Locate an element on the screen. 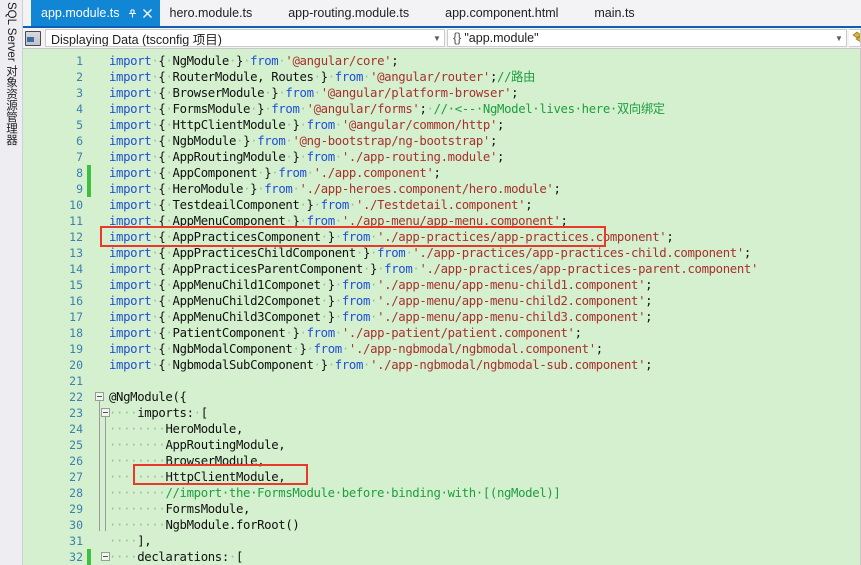  tab-app-routing-module-ts: app-routing.module.ts is located at coordinates (348, 13).